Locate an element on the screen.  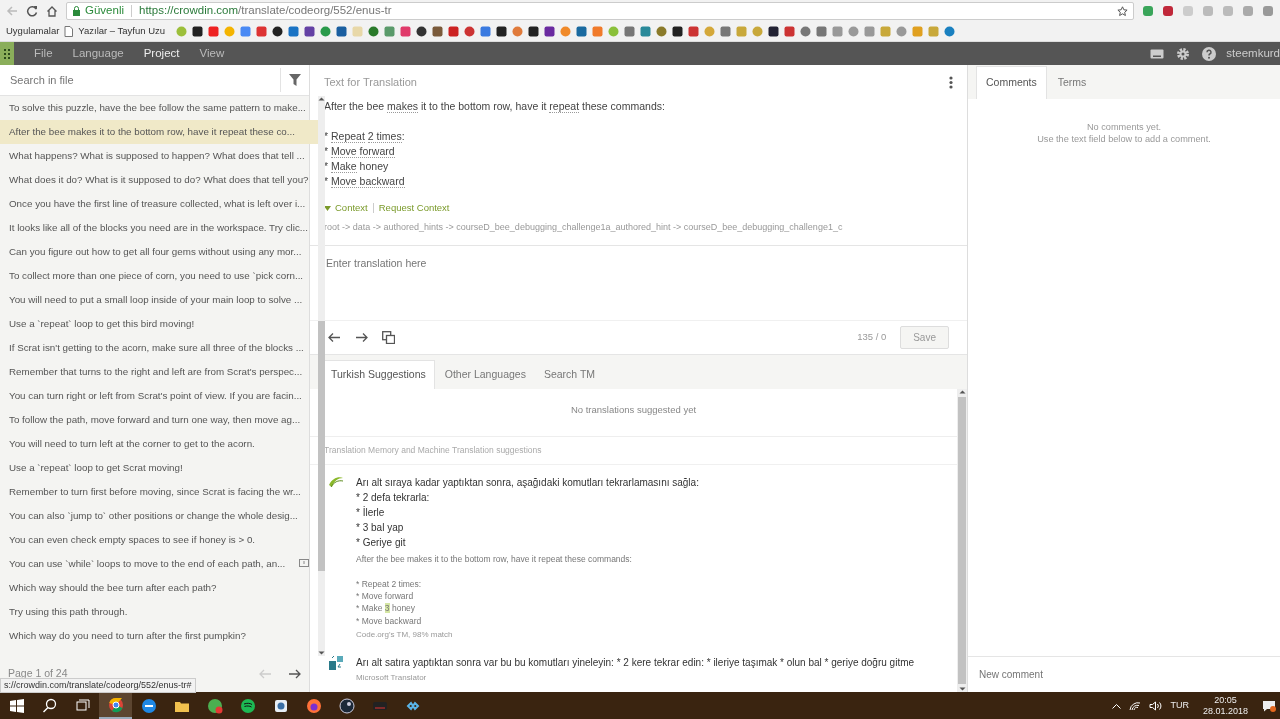
notification-icon is located at coordinates (1269, 705).